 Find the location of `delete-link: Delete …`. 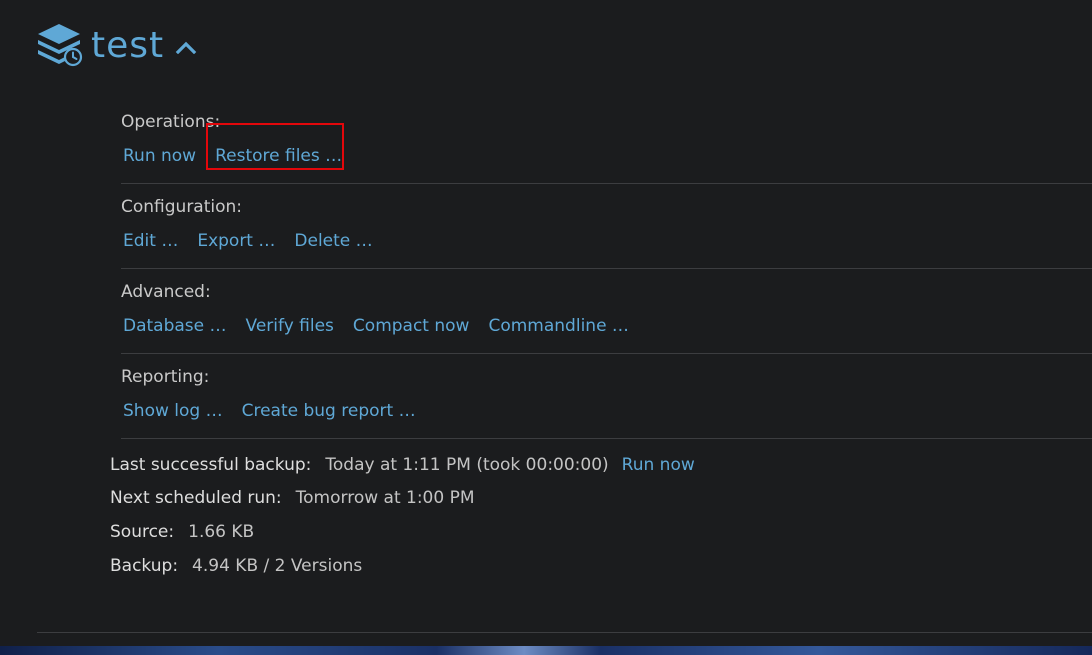

delete-link: Delete … is located at coordinates (333, 241).